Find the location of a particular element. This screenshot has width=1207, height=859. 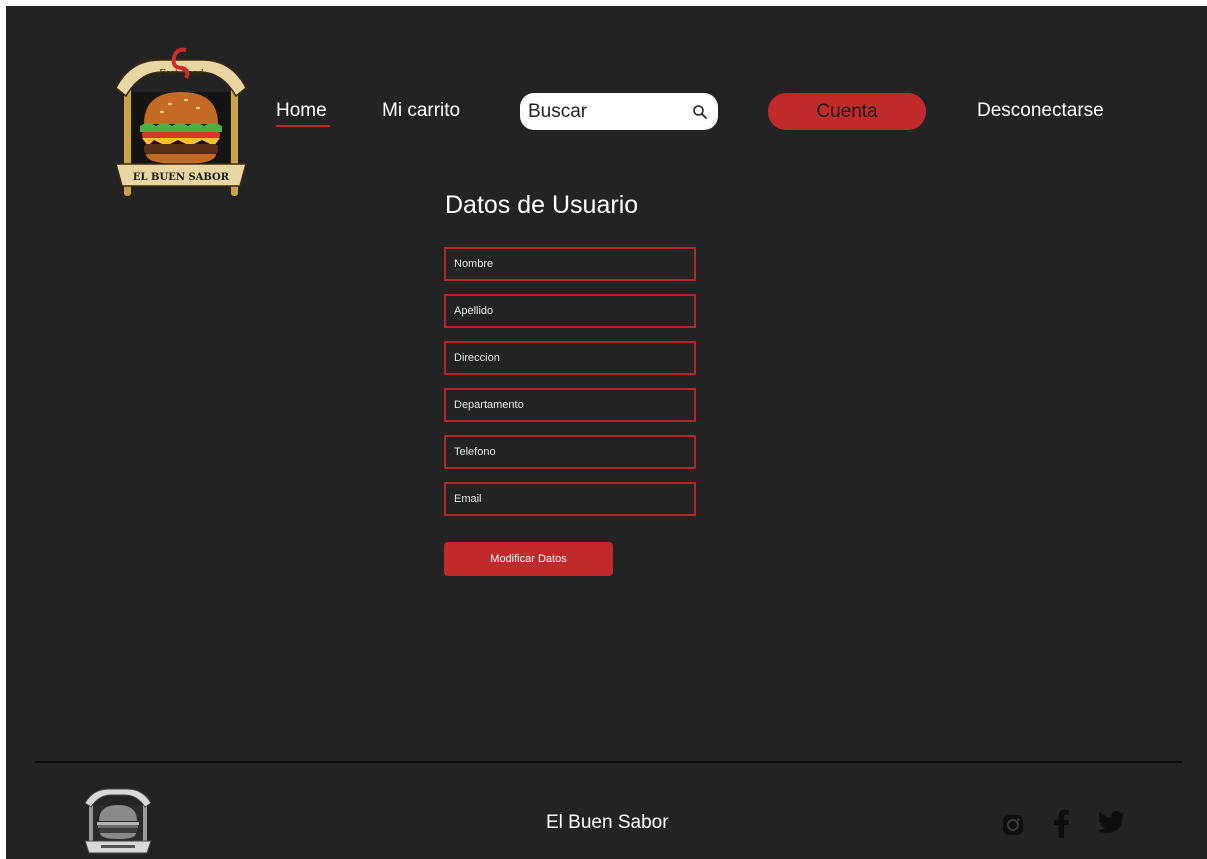

nombre-input is located at coordinates (570, 264).